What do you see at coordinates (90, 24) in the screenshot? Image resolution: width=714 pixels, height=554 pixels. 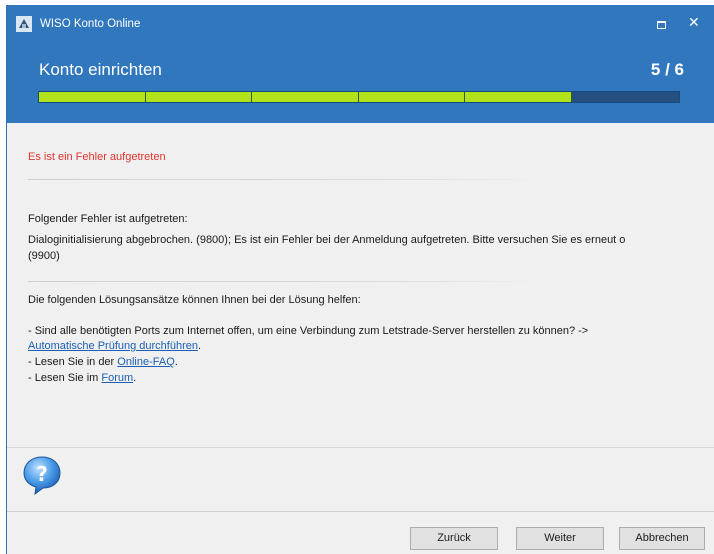 I see `window-title: WISO Konto Online` at bounding box center [90, 24].